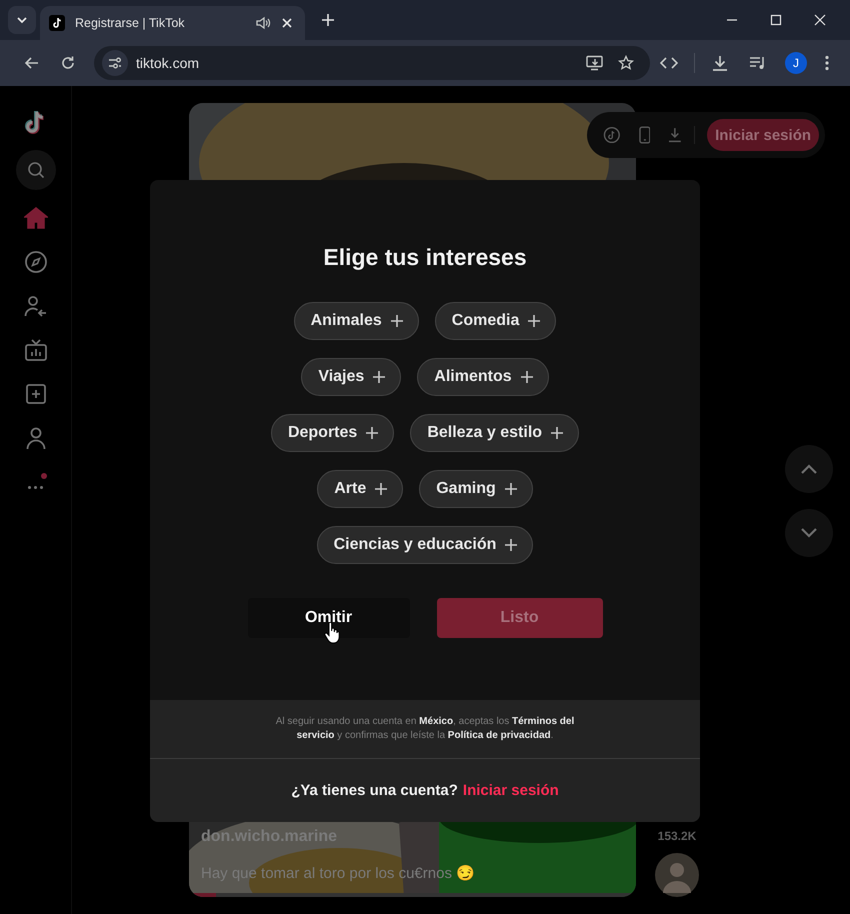 This screenshot has width=850, height=914. I want to click on site-settings-icon, so click(115, 63).